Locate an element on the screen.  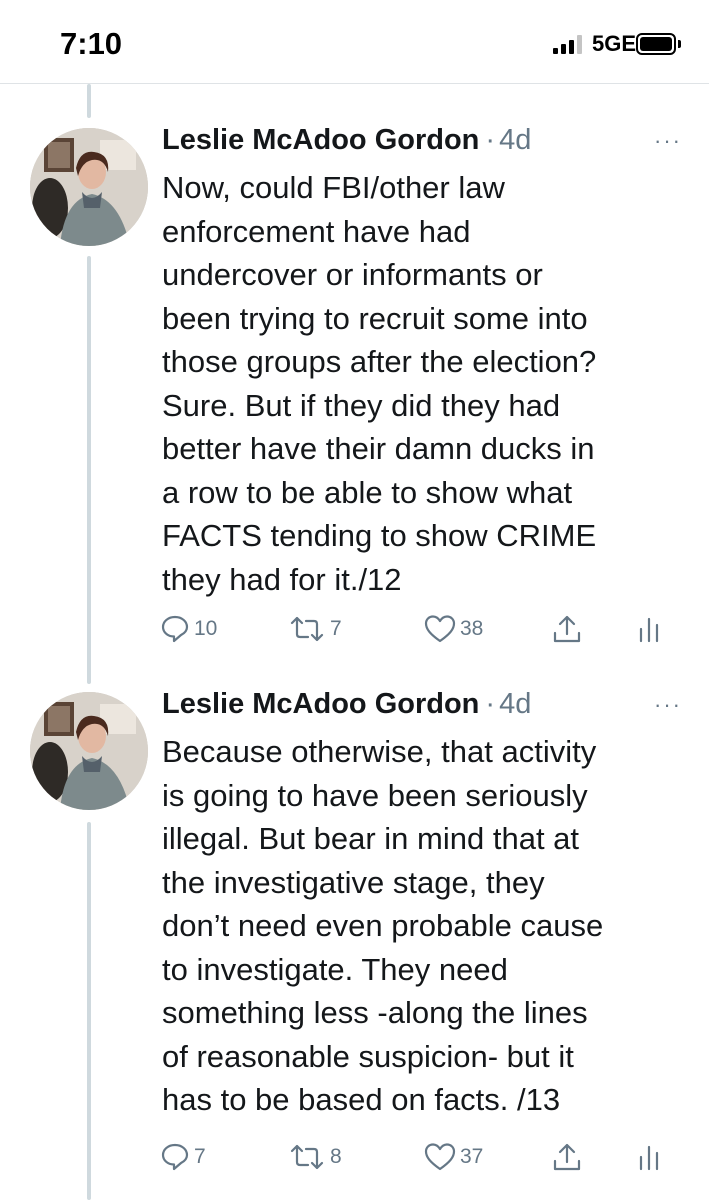
retweet-button: 7 is located at coordinates (315, 629).